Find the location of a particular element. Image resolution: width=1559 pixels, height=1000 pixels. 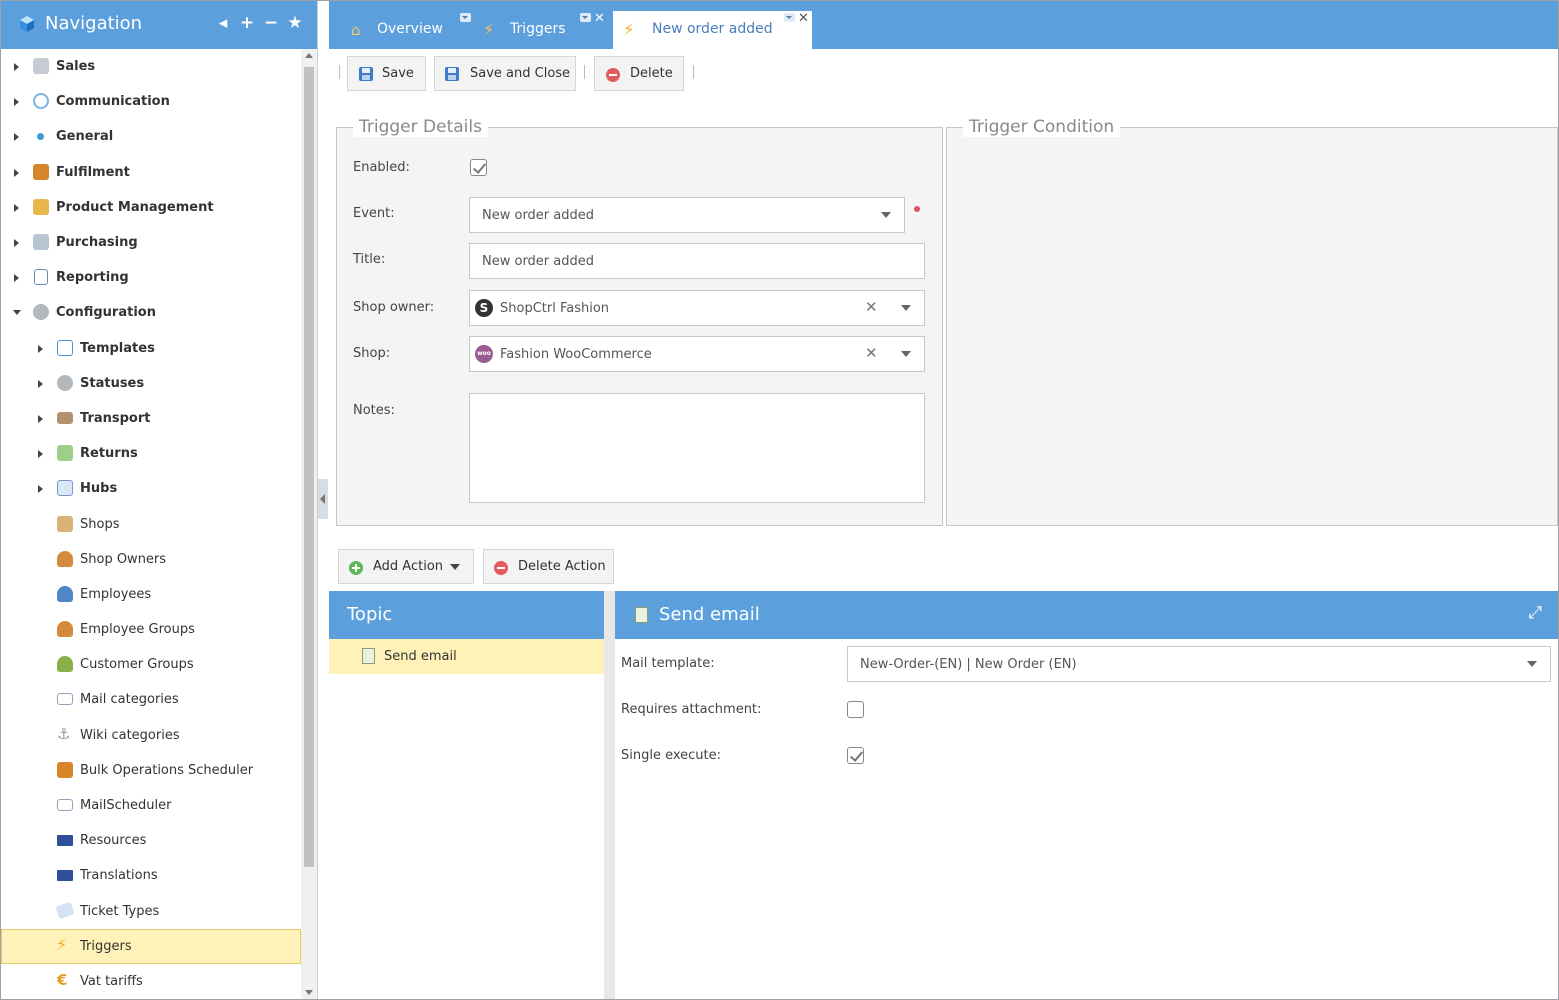

cash-register-icon is located at coordinates (41, 66).